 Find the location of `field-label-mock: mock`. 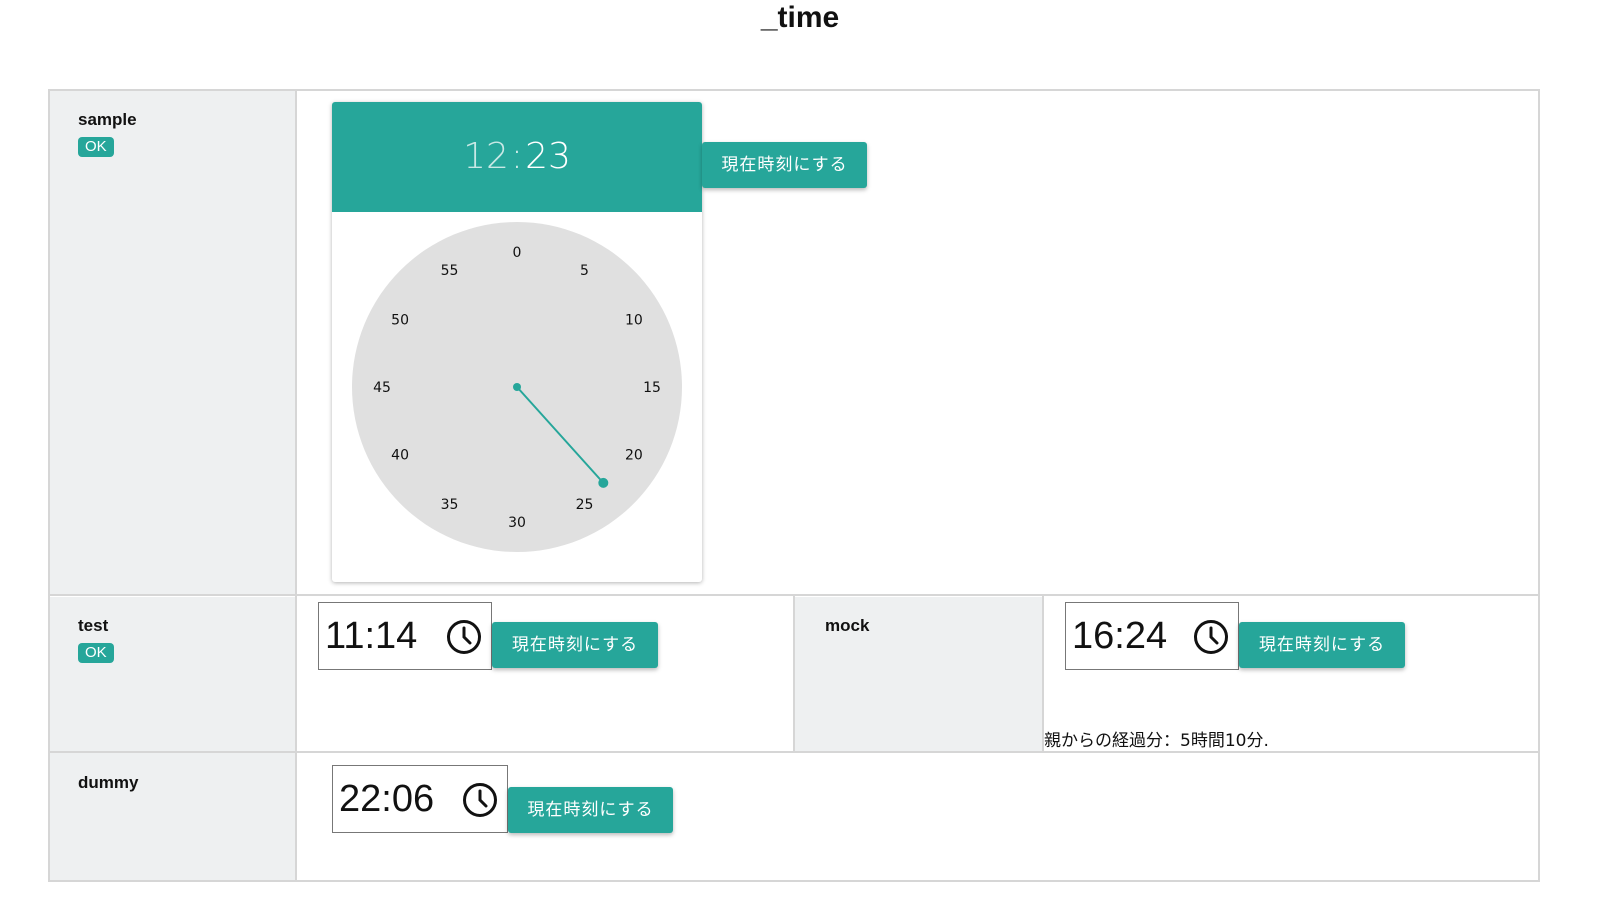

field-label-mock: mock is located at coordinates (847, 625).